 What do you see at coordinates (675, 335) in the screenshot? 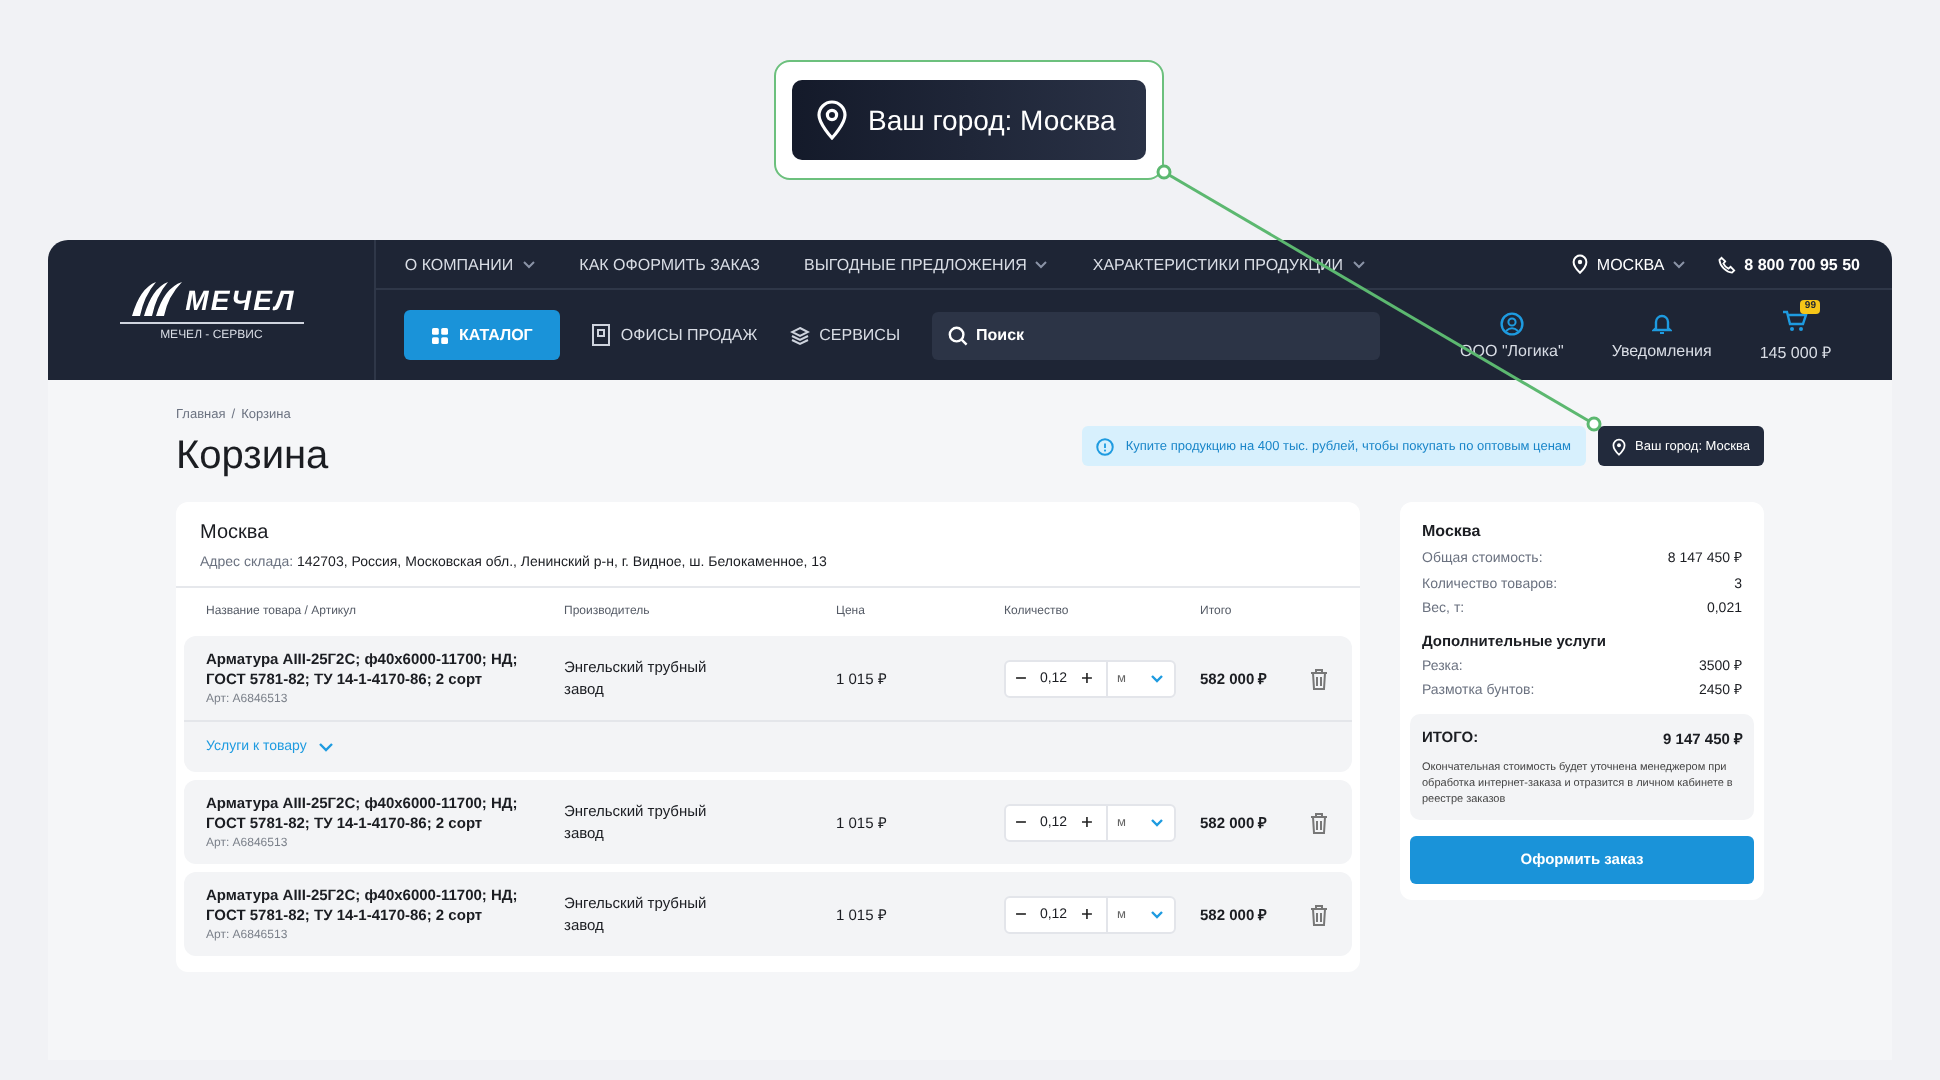
I see `nav-link: ОФИСЫ ПРОДАЖ` at bounding box center [675, 335].